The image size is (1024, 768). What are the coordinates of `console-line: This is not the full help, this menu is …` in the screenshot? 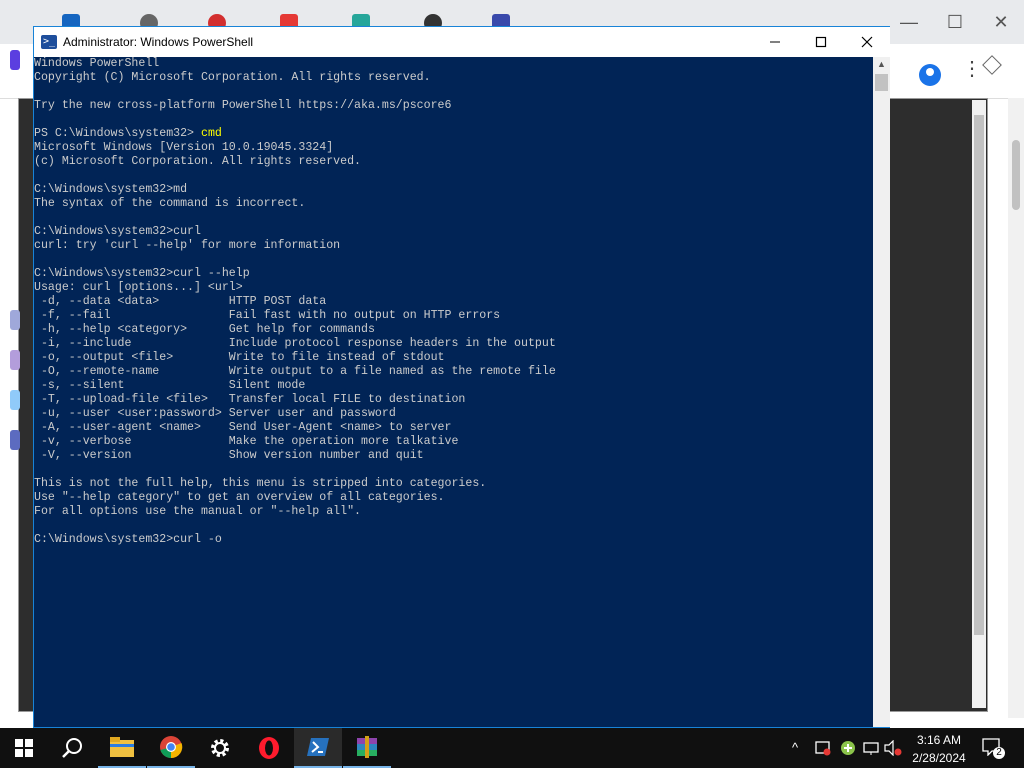 It's located at (260, 483).